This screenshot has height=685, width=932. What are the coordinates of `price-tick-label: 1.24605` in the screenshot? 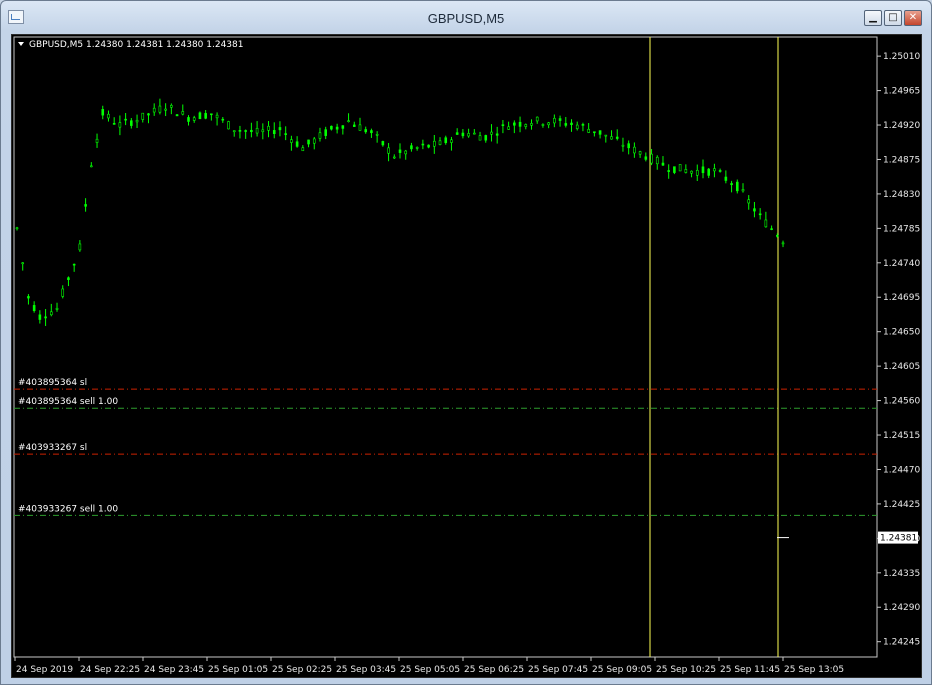 It's located at (901, 367).